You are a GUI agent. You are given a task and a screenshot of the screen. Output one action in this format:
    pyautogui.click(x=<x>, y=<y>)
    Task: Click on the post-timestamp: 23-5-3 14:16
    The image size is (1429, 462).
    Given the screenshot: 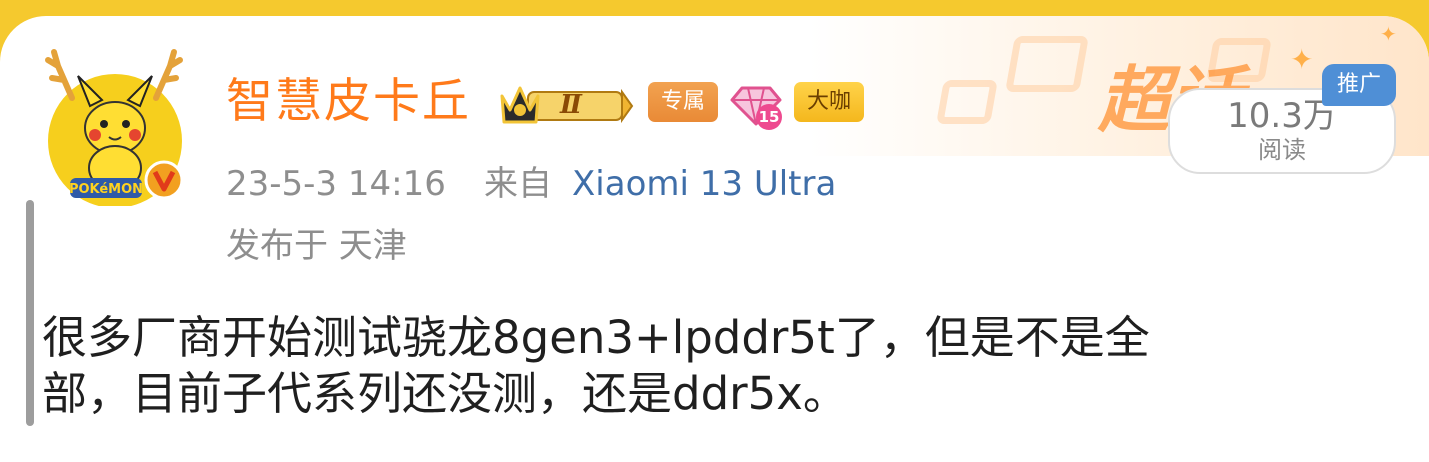 What is the action you would take?
    pyautogui.click(x=336, y=184)
    